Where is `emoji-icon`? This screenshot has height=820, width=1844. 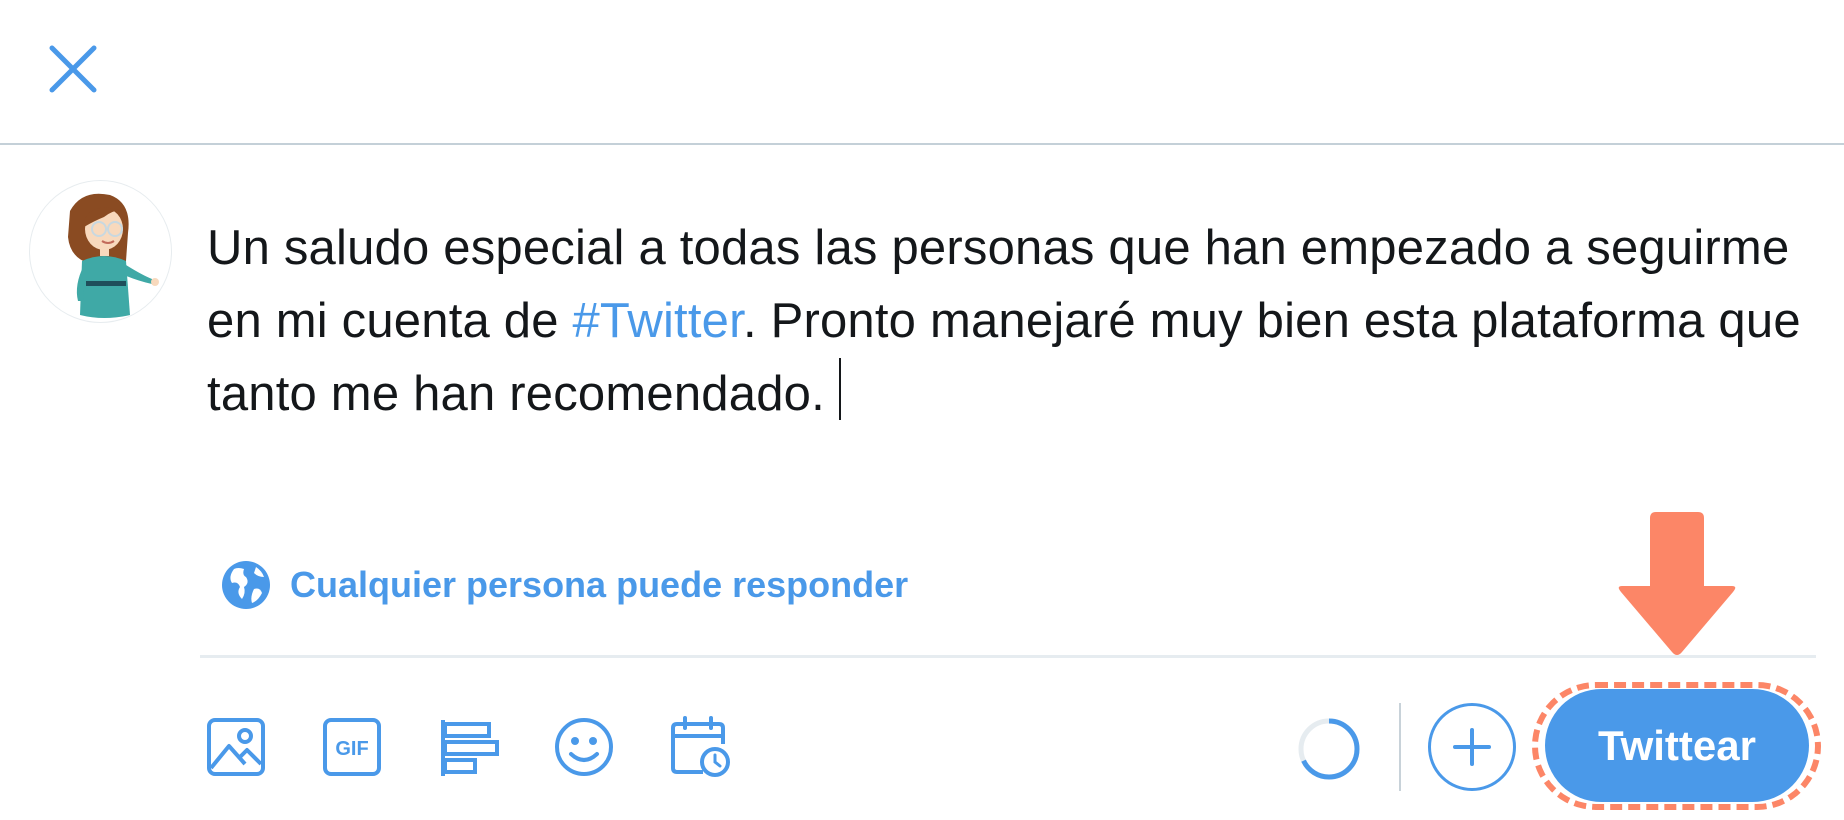 emoji-icon is located at coordinates (584, 747).